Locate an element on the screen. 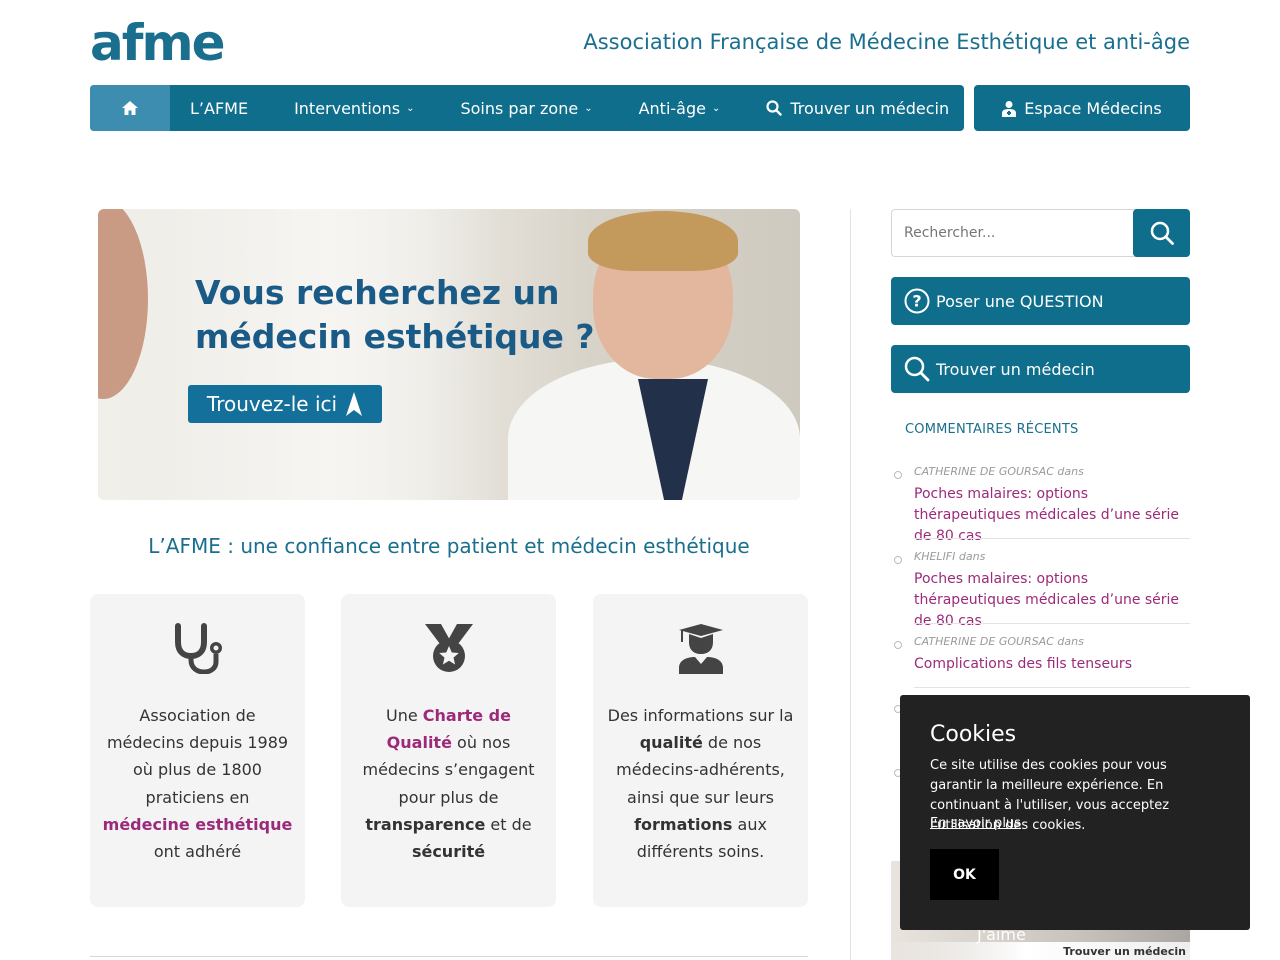 The image size is (1280, 960). ask-question-label: Poser une QUESTION is located at coordinates (1020, 301).